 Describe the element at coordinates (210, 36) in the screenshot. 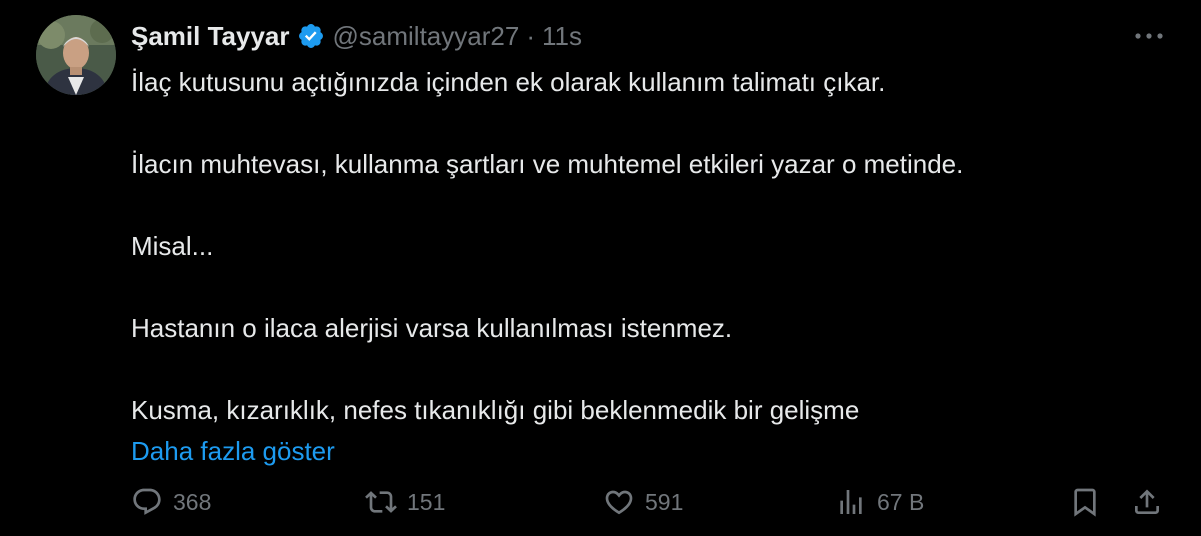

I see `author-name: Şamil Tayyar` at that location.